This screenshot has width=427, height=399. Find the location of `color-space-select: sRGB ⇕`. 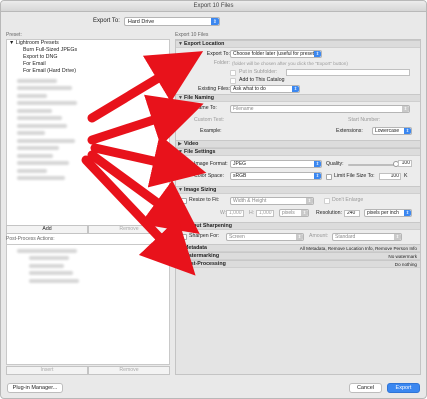

color-space-select: sRGB ⇕ is located at coordinates (276, 176).